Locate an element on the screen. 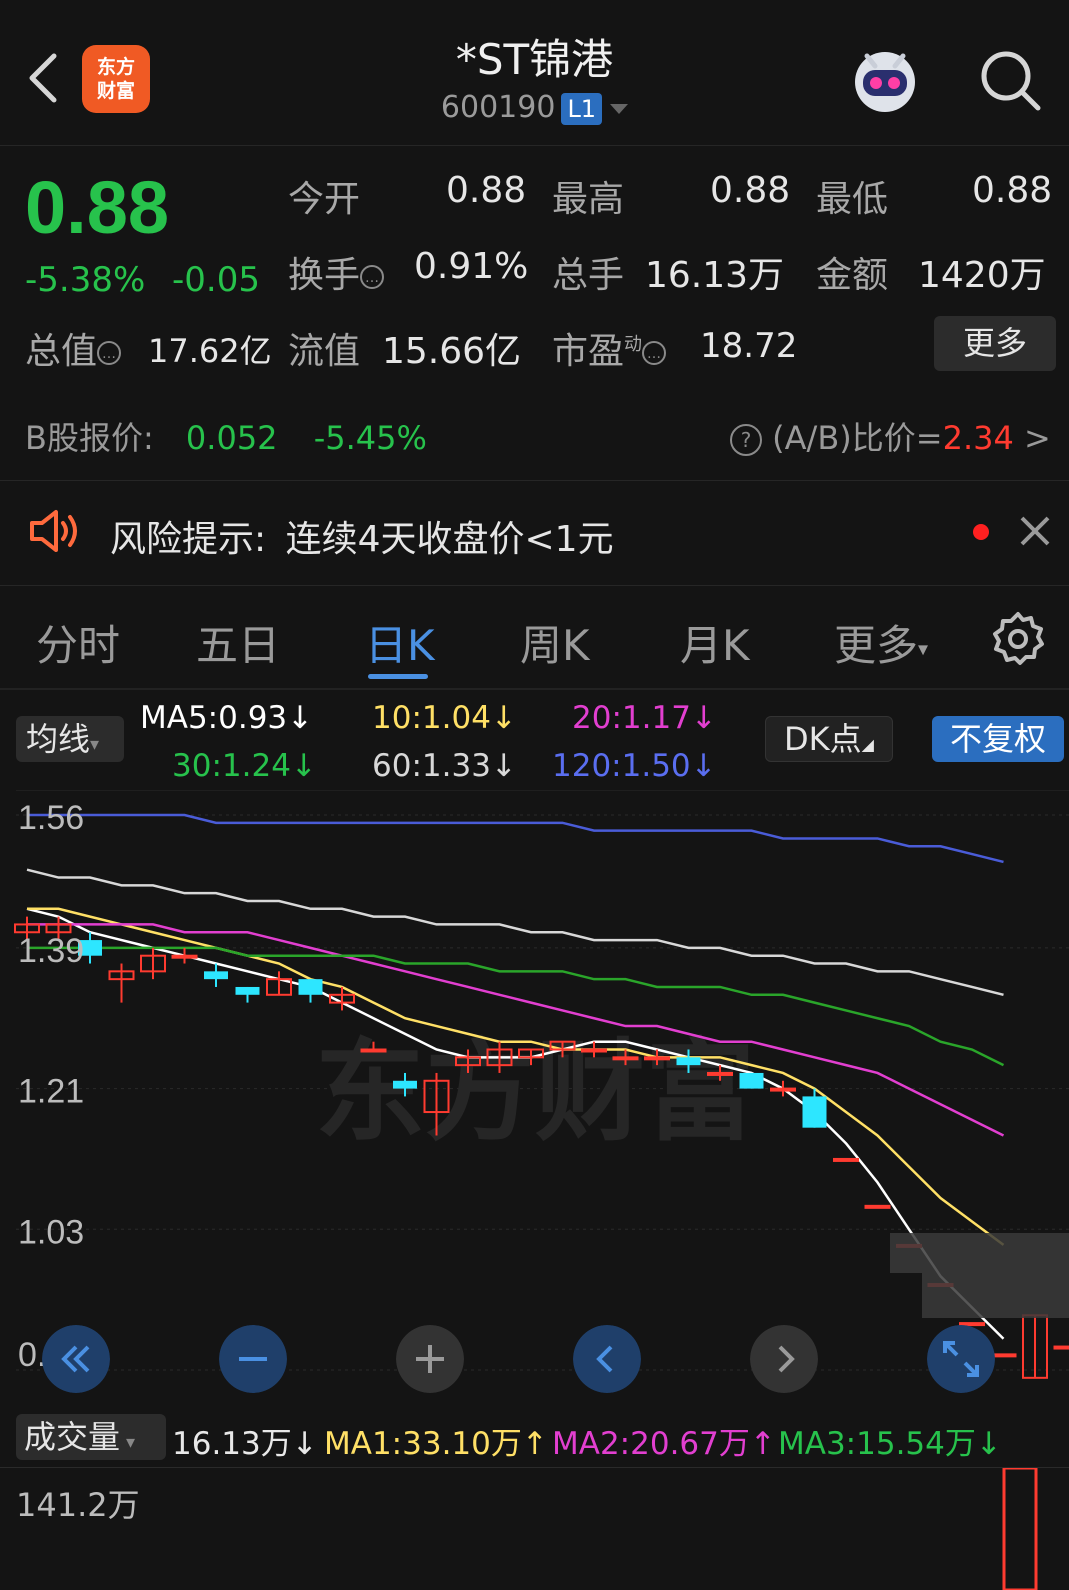  bshare-row: B股报价: 0.052 -5.45% is located at coordinates (226, 436).